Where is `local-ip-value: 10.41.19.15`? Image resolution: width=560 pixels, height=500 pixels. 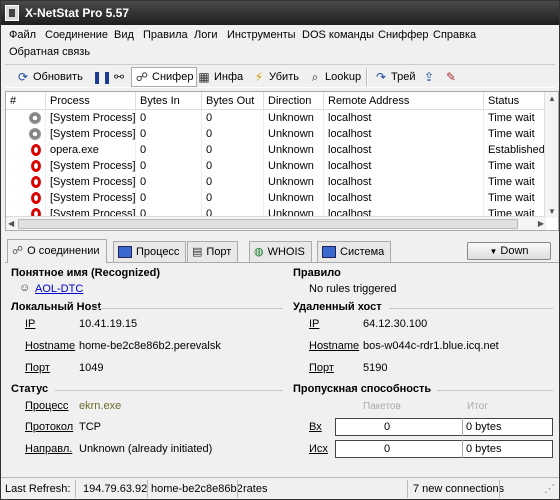 local-ip-value: 10.41.19.15 is located at coordinates (108, 324).